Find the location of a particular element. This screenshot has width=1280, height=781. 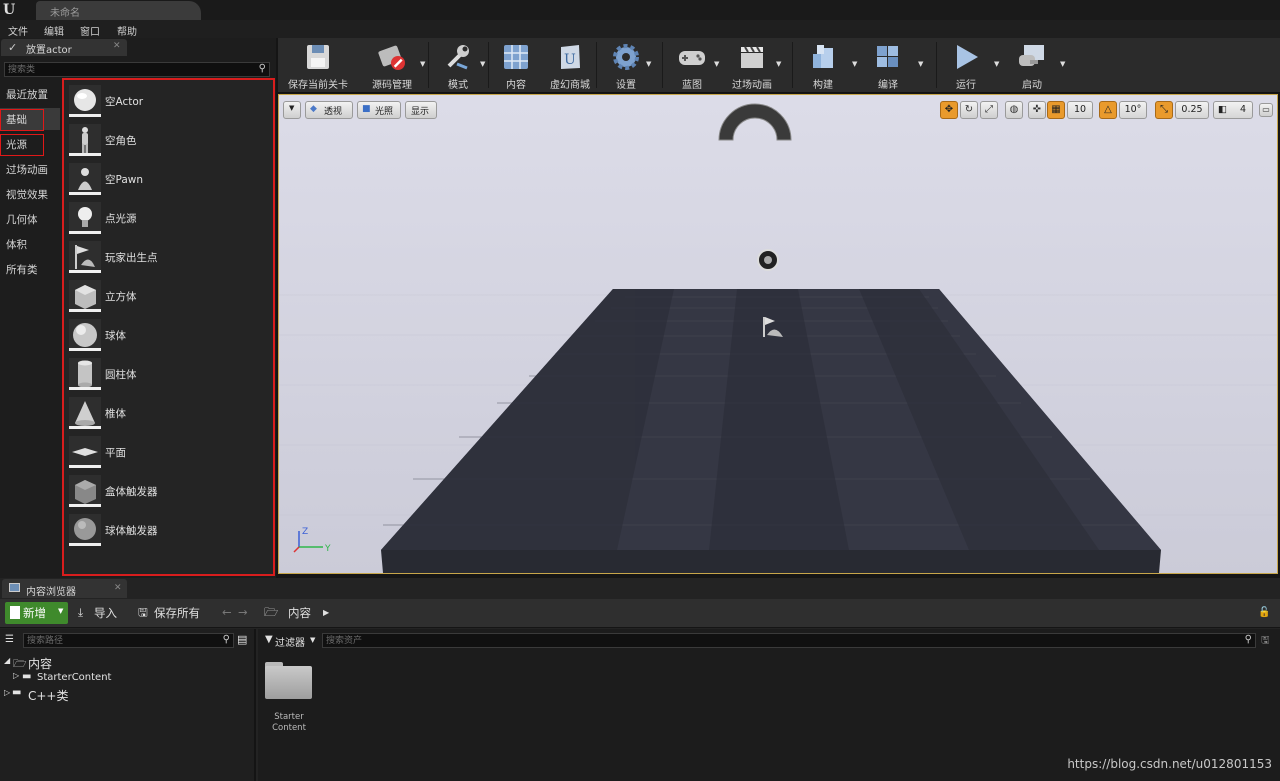

translate-icon: ✥ is located at coordinates (949, 110).